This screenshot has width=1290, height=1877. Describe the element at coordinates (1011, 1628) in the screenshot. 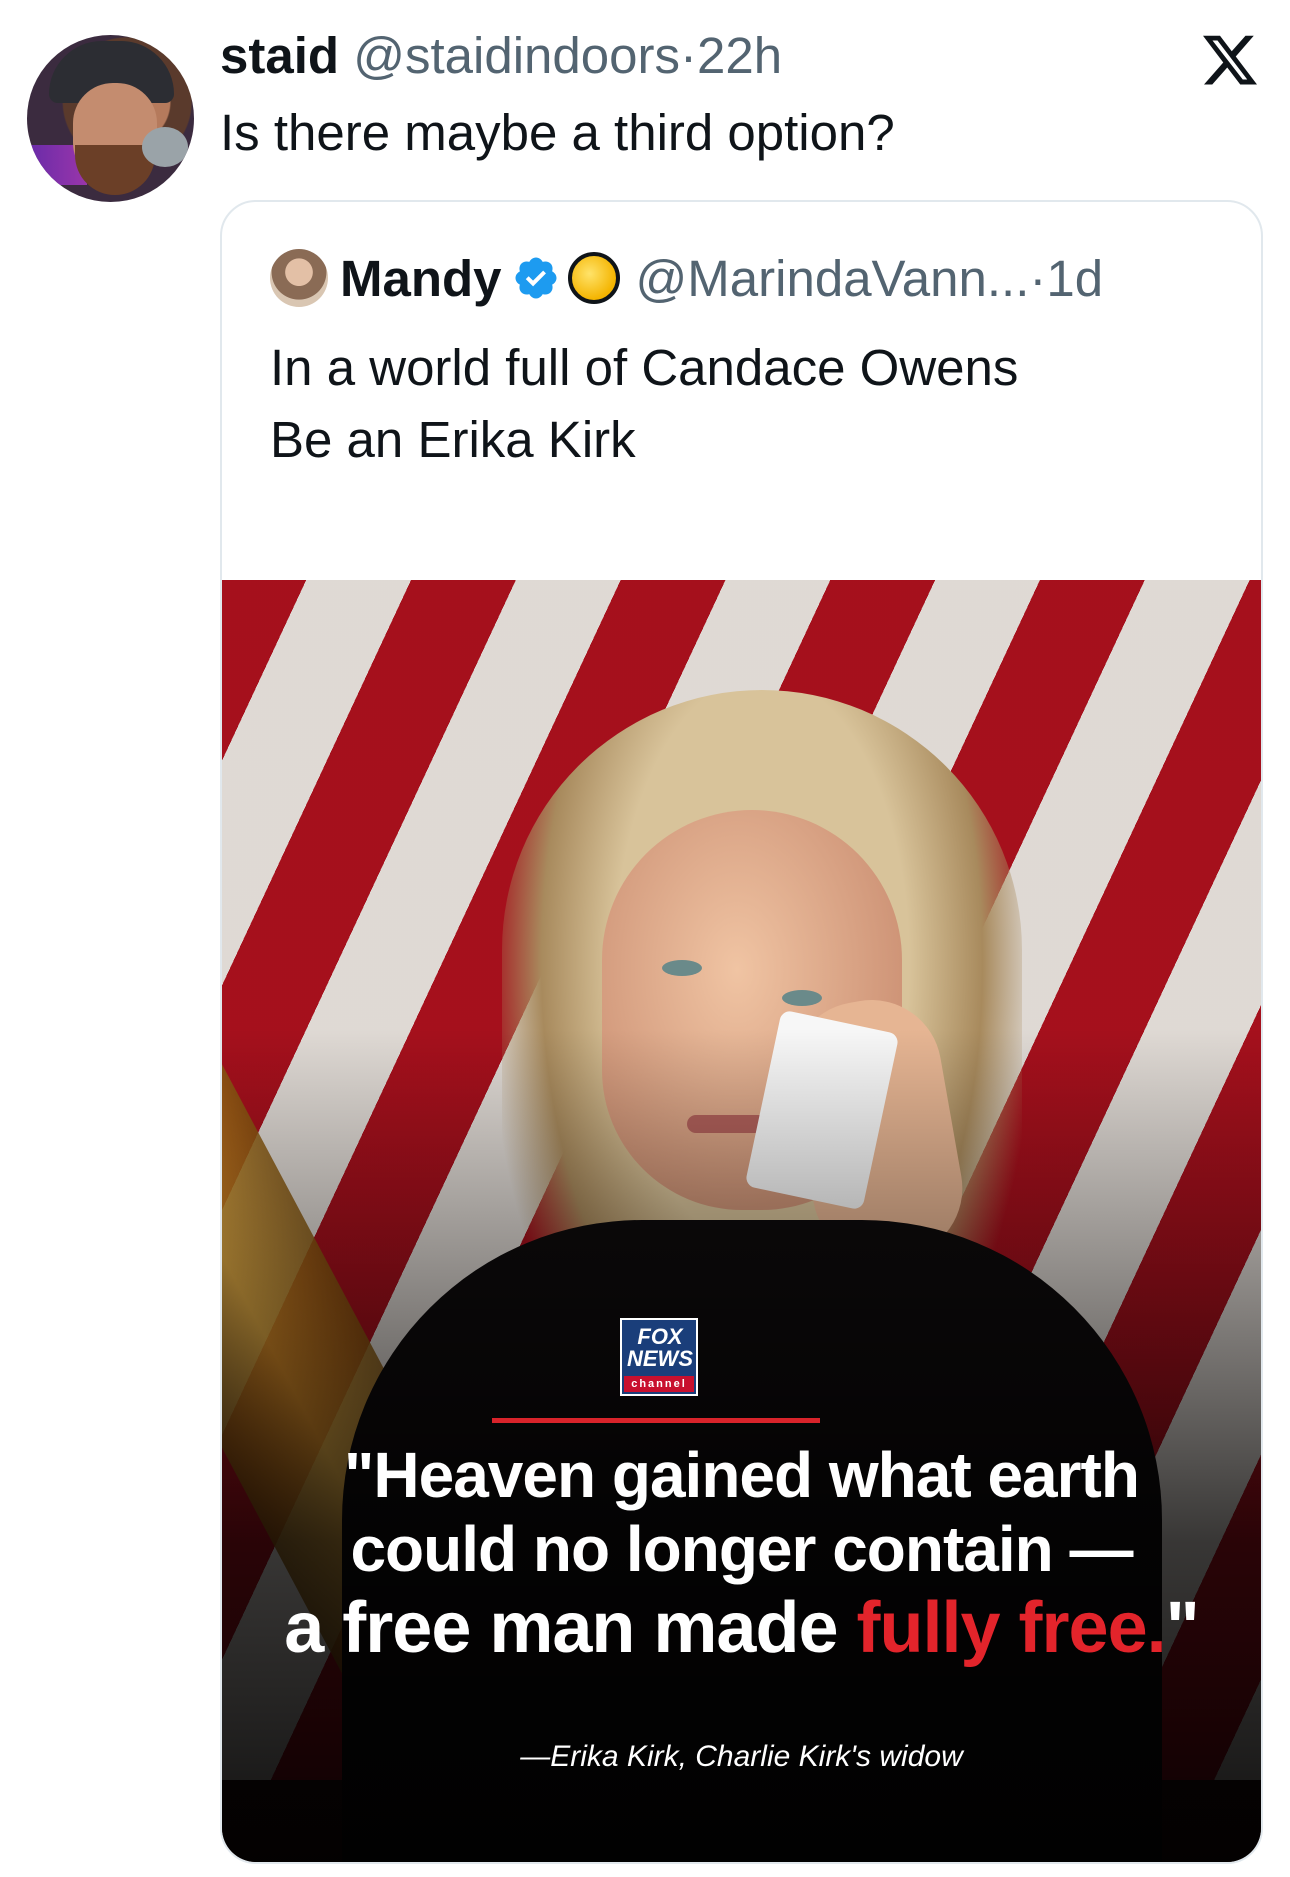

I see `image-quote-line-3-red: fully free.` at that location.